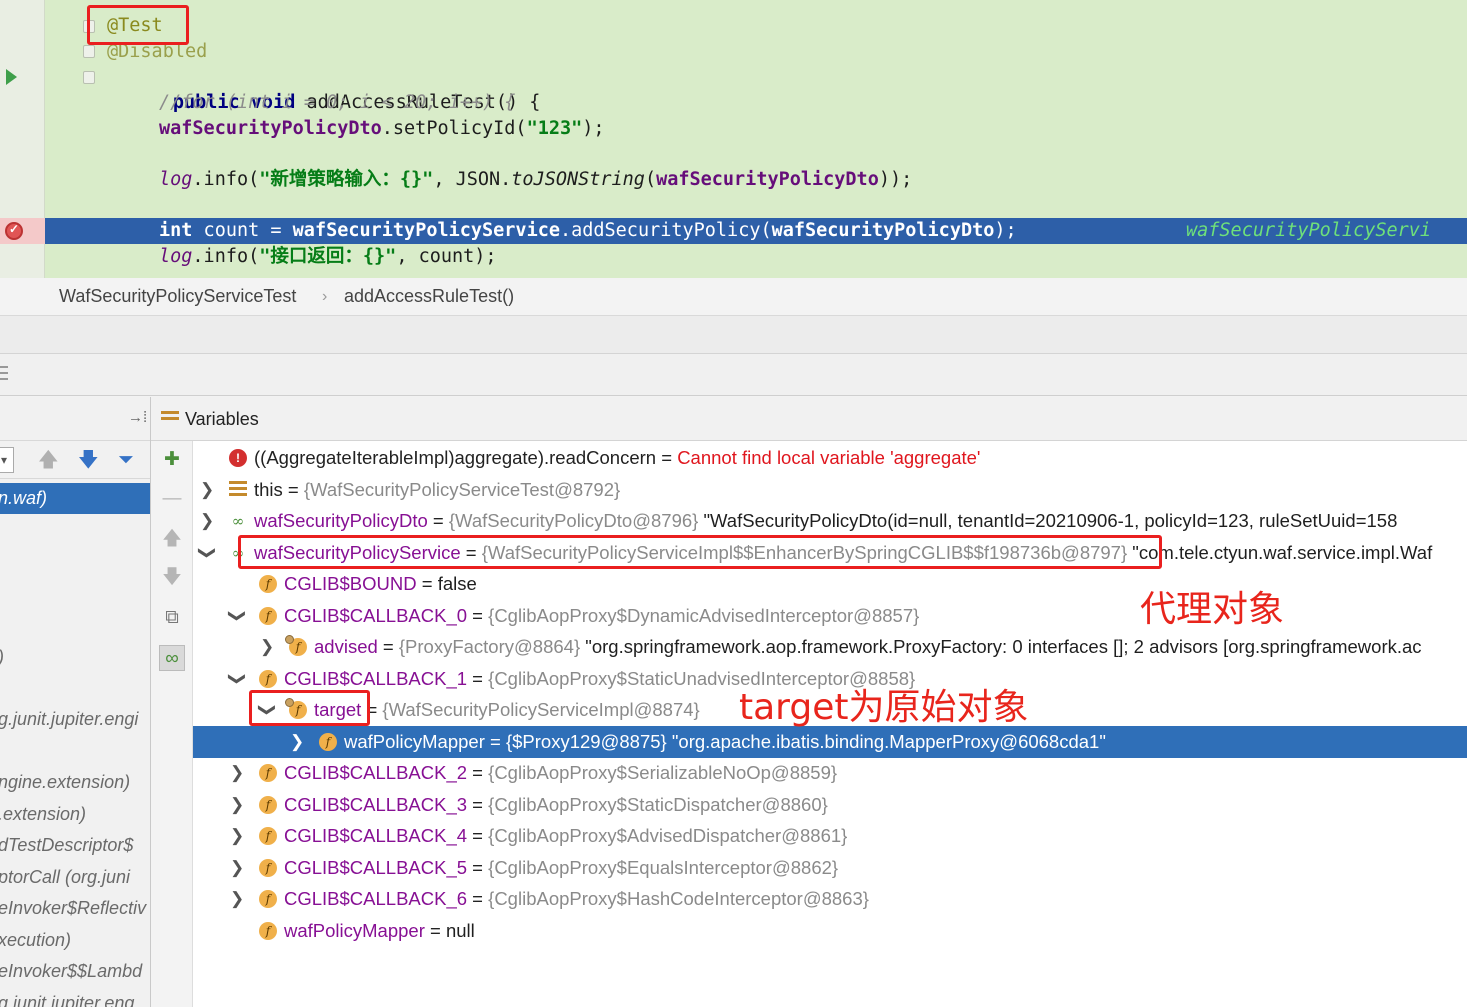  What do you see at coordinates (4, 376) in the screenshot?
I see `menu-icon` at bounding box center [4, 376].